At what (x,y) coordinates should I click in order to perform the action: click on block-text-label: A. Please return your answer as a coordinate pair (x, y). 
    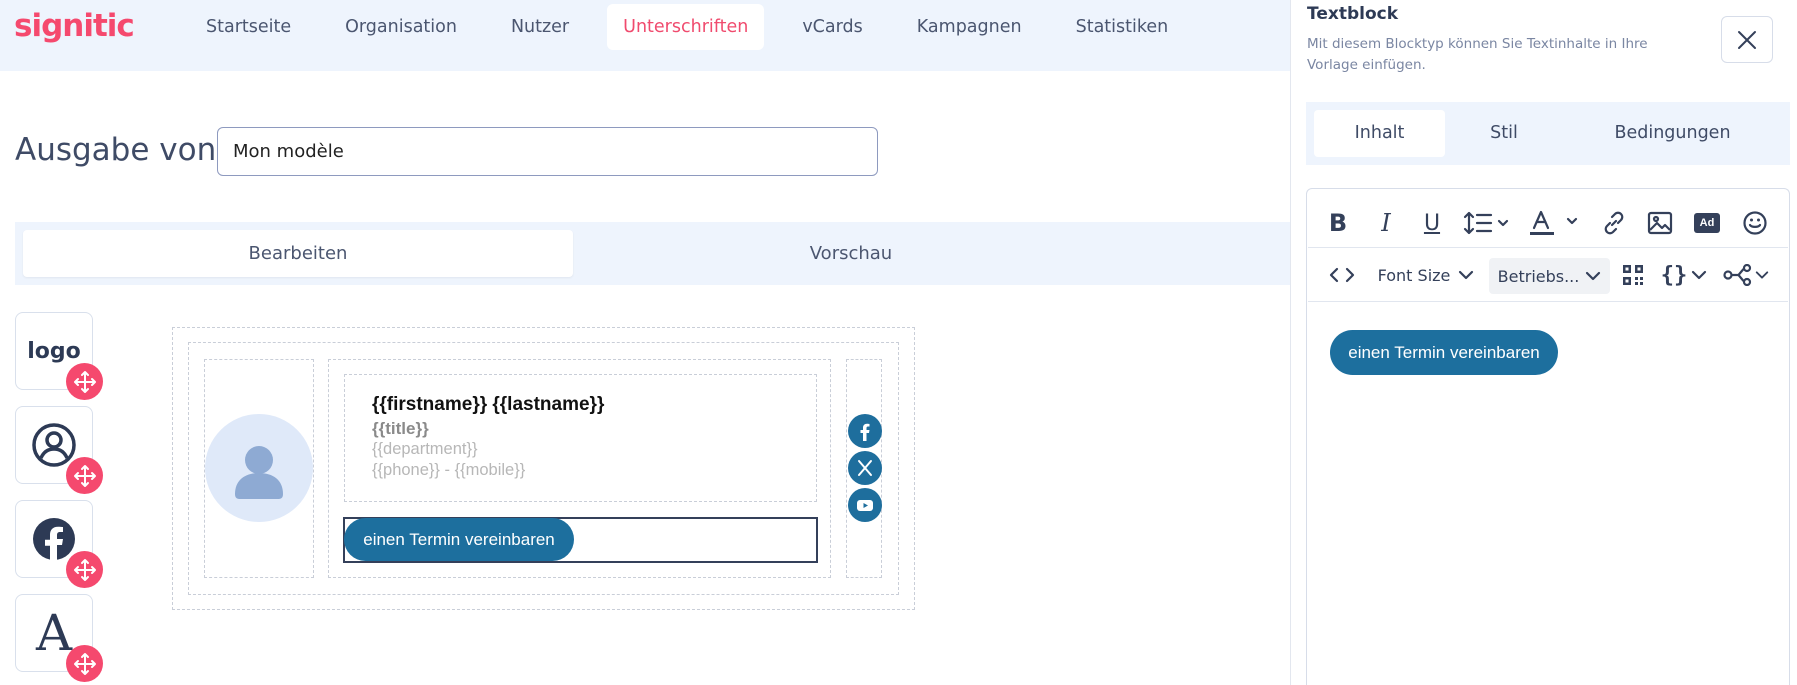
    Looking at the image, I should click on (54, 633).